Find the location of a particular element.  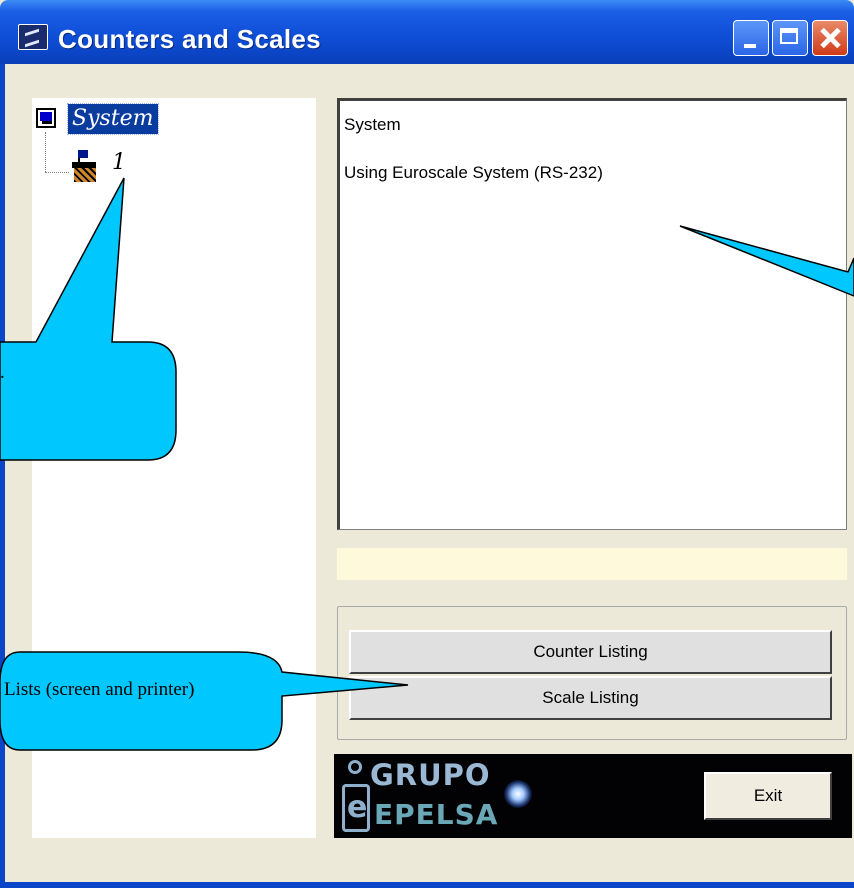

info-description: Using Euroscale System (RS-232) is located at coordinates (473, 172).